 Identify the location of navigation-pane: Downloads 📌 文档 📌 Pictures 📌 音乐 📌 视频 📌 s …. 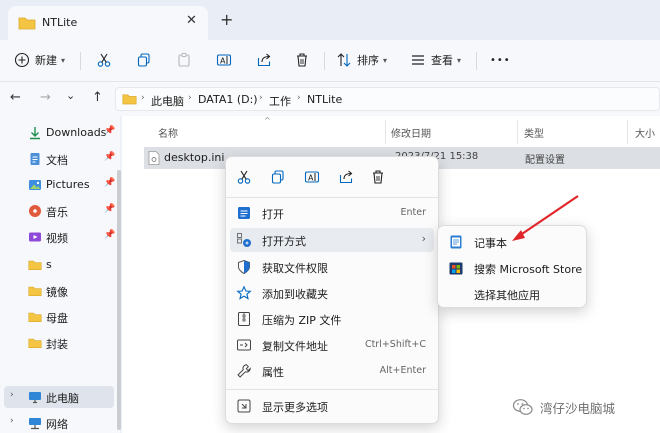
(60, 274).